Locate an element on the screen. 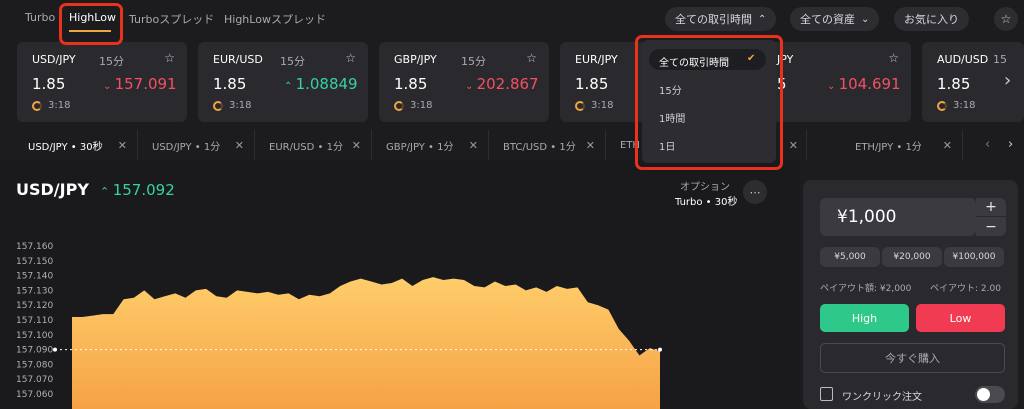 The width and height of the screenshot is (1024, 409). toggle-knob is located at coordinates (983, 394).